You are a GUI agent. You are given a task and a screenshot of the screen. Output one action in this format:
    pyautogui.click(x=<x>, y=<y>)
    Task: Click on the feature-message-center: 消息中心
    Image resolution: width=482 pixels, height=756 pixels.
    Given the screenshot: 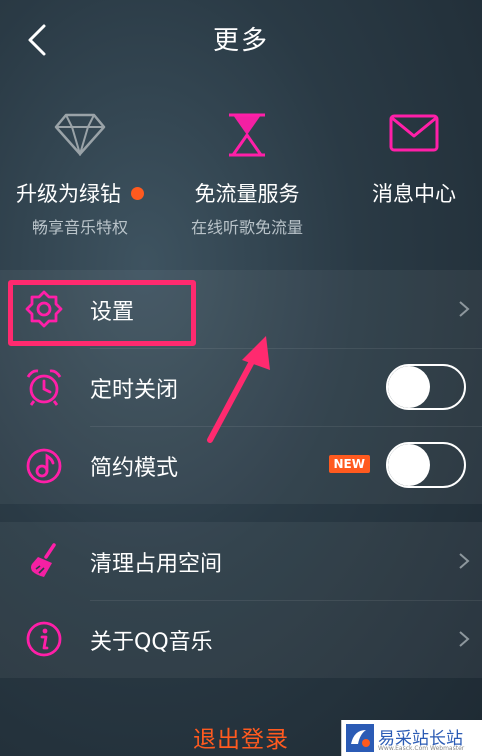 What is the action you would take?
    pyautogui.click(x=408, y=153)
    